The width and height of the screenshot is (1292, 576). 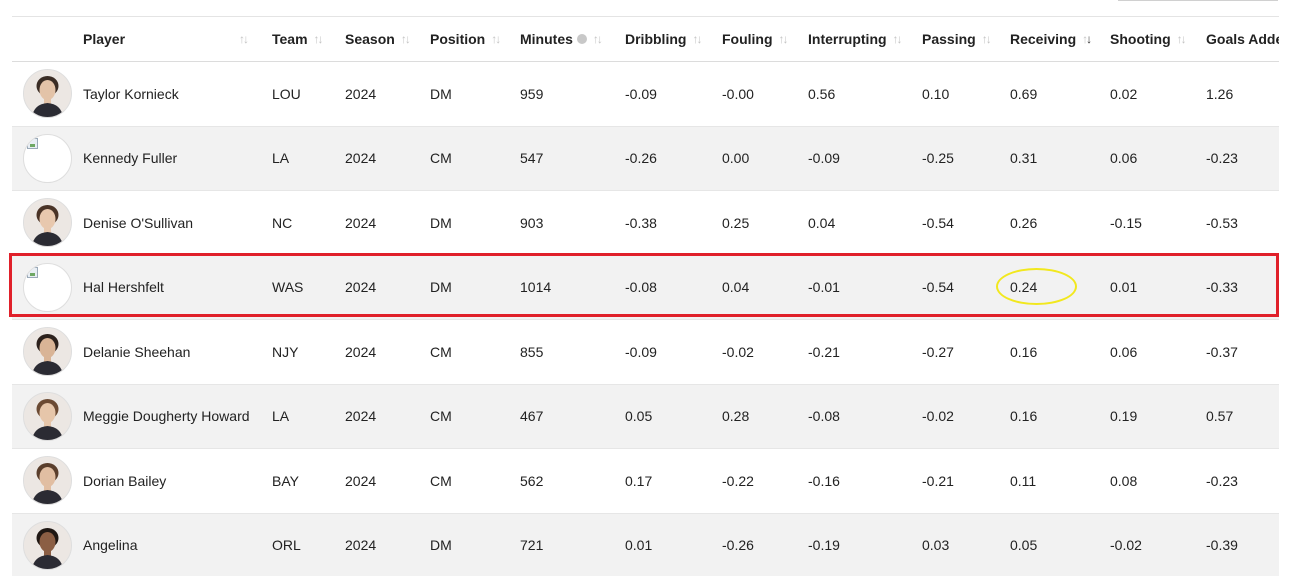 I want to click on cell-fouling: 0.25, so click(x=765, y=223).